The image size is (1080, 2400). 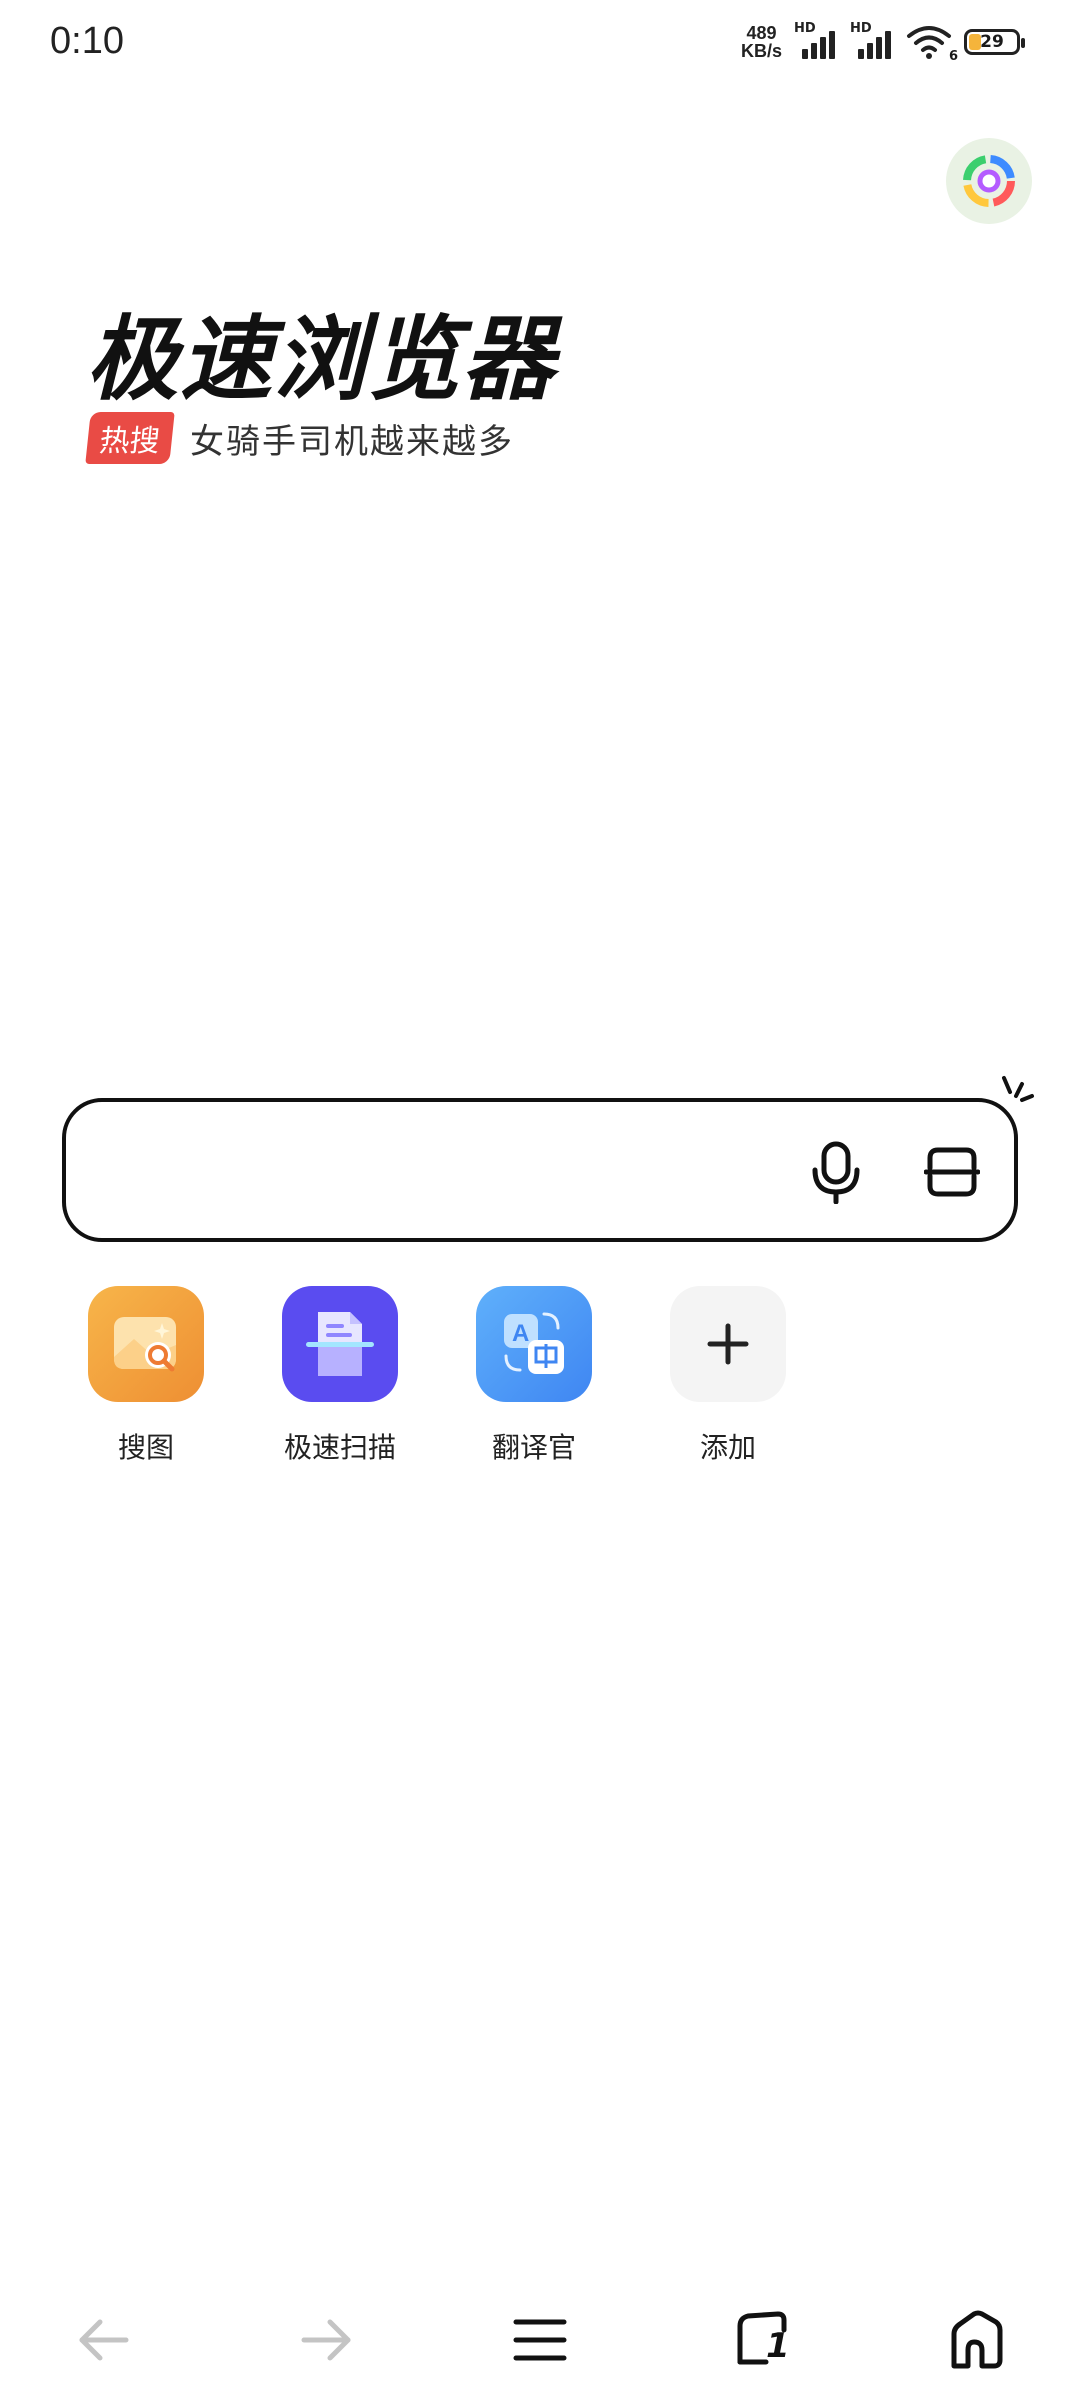 I want to click on document-scan-icon, so click(x=340, y=1344).